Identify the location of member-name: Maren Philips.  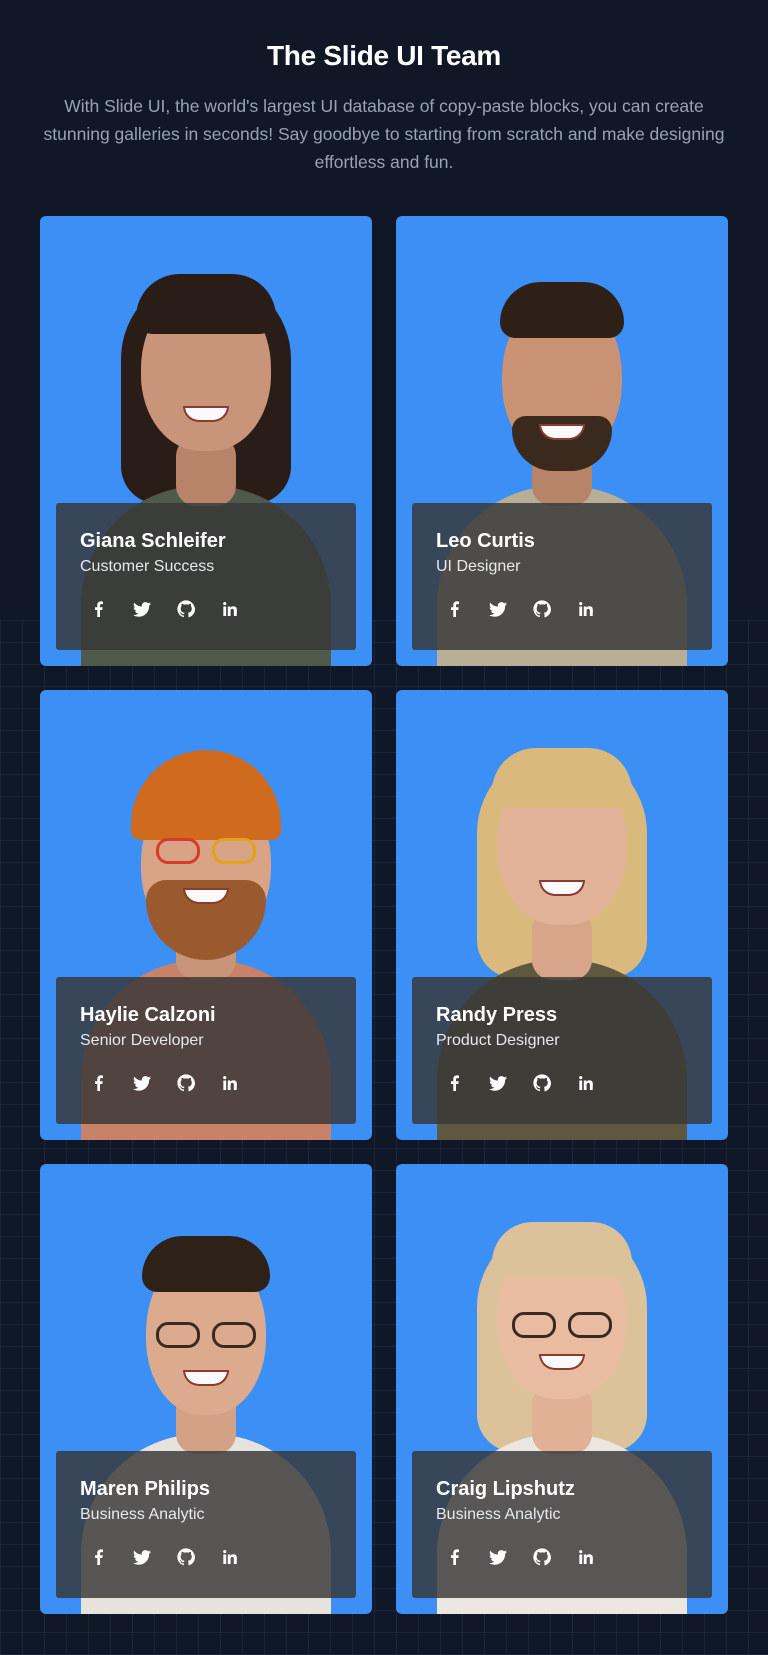
(145, 1489).